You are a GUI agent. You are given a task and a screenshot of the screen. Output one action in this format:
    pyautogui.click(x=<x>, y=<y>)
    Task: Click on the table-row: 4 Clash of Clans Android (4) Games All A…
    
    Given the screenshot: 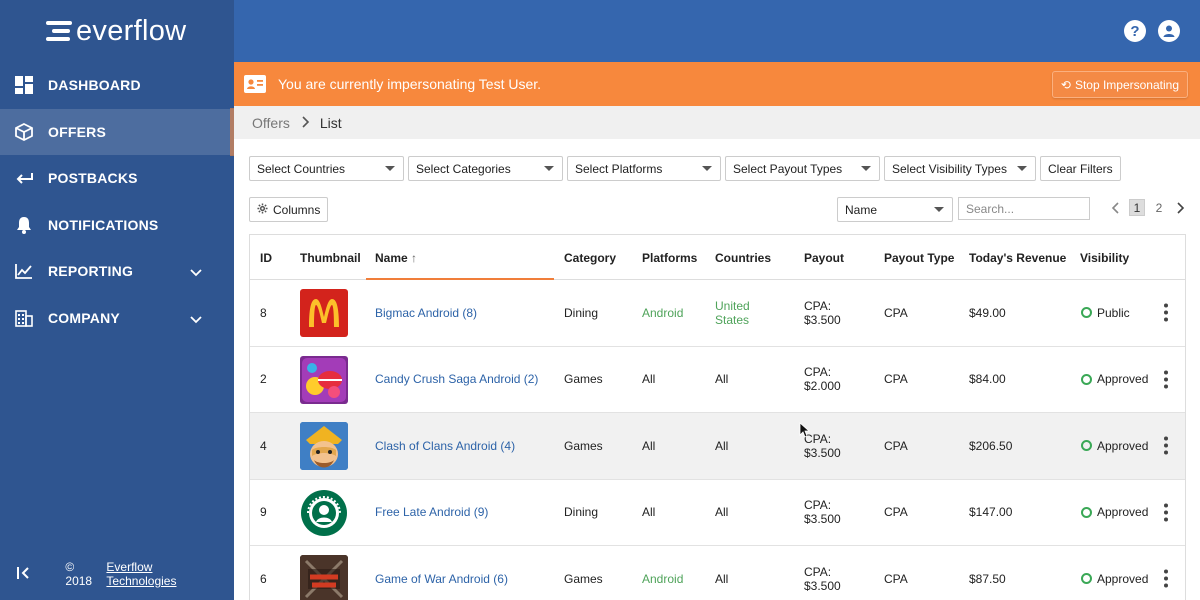 What is the action you would take?
    pyautogui.click(x=717, y=446)
    